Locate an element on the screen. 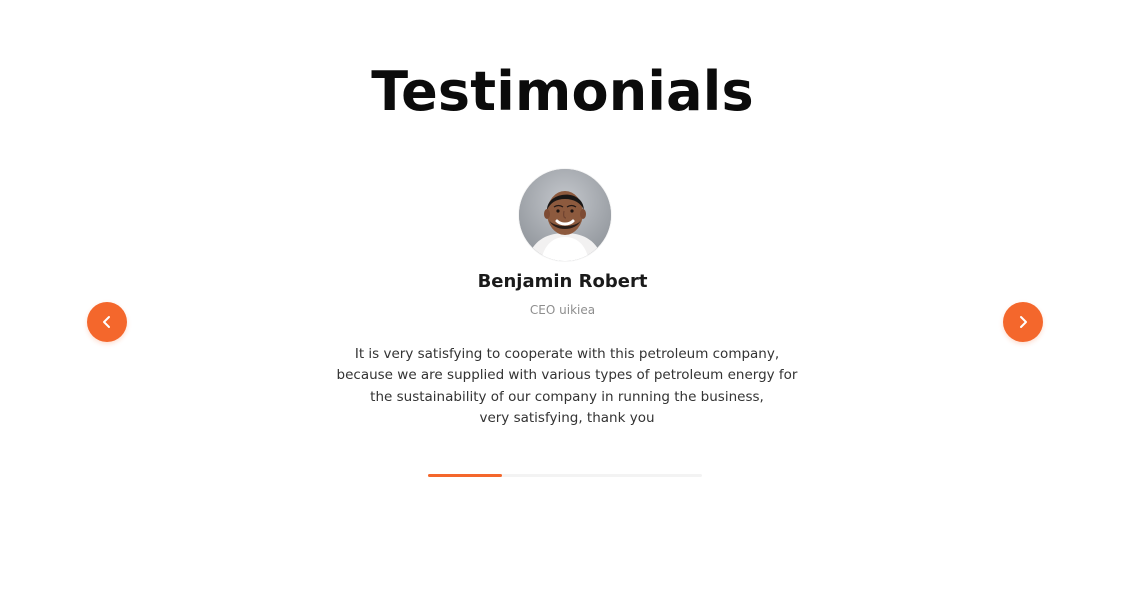 The width and height of the screenshot is (1125, 593). chevron-right-icon is located at coordinates (1023, 322).